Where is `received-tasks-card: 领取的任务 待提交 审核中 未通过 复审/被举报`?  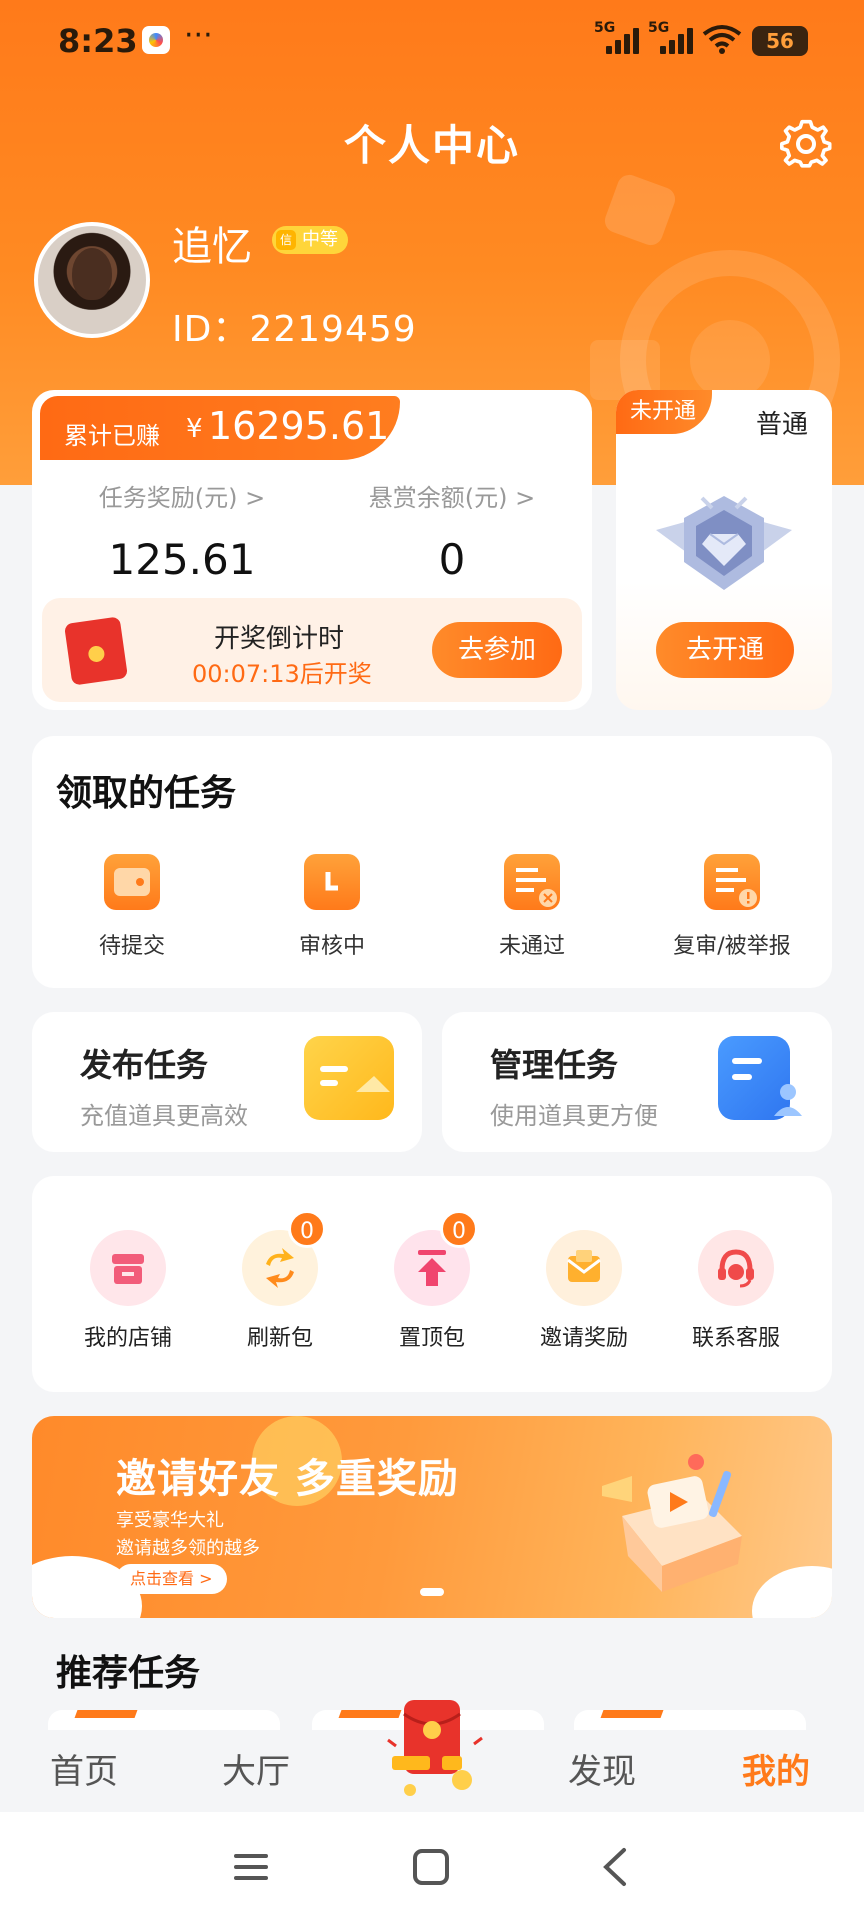
received-tasks-card: 领取的任务 待提交 审核中 未通过 复审/被举报 is located at coordinates (432, 862).